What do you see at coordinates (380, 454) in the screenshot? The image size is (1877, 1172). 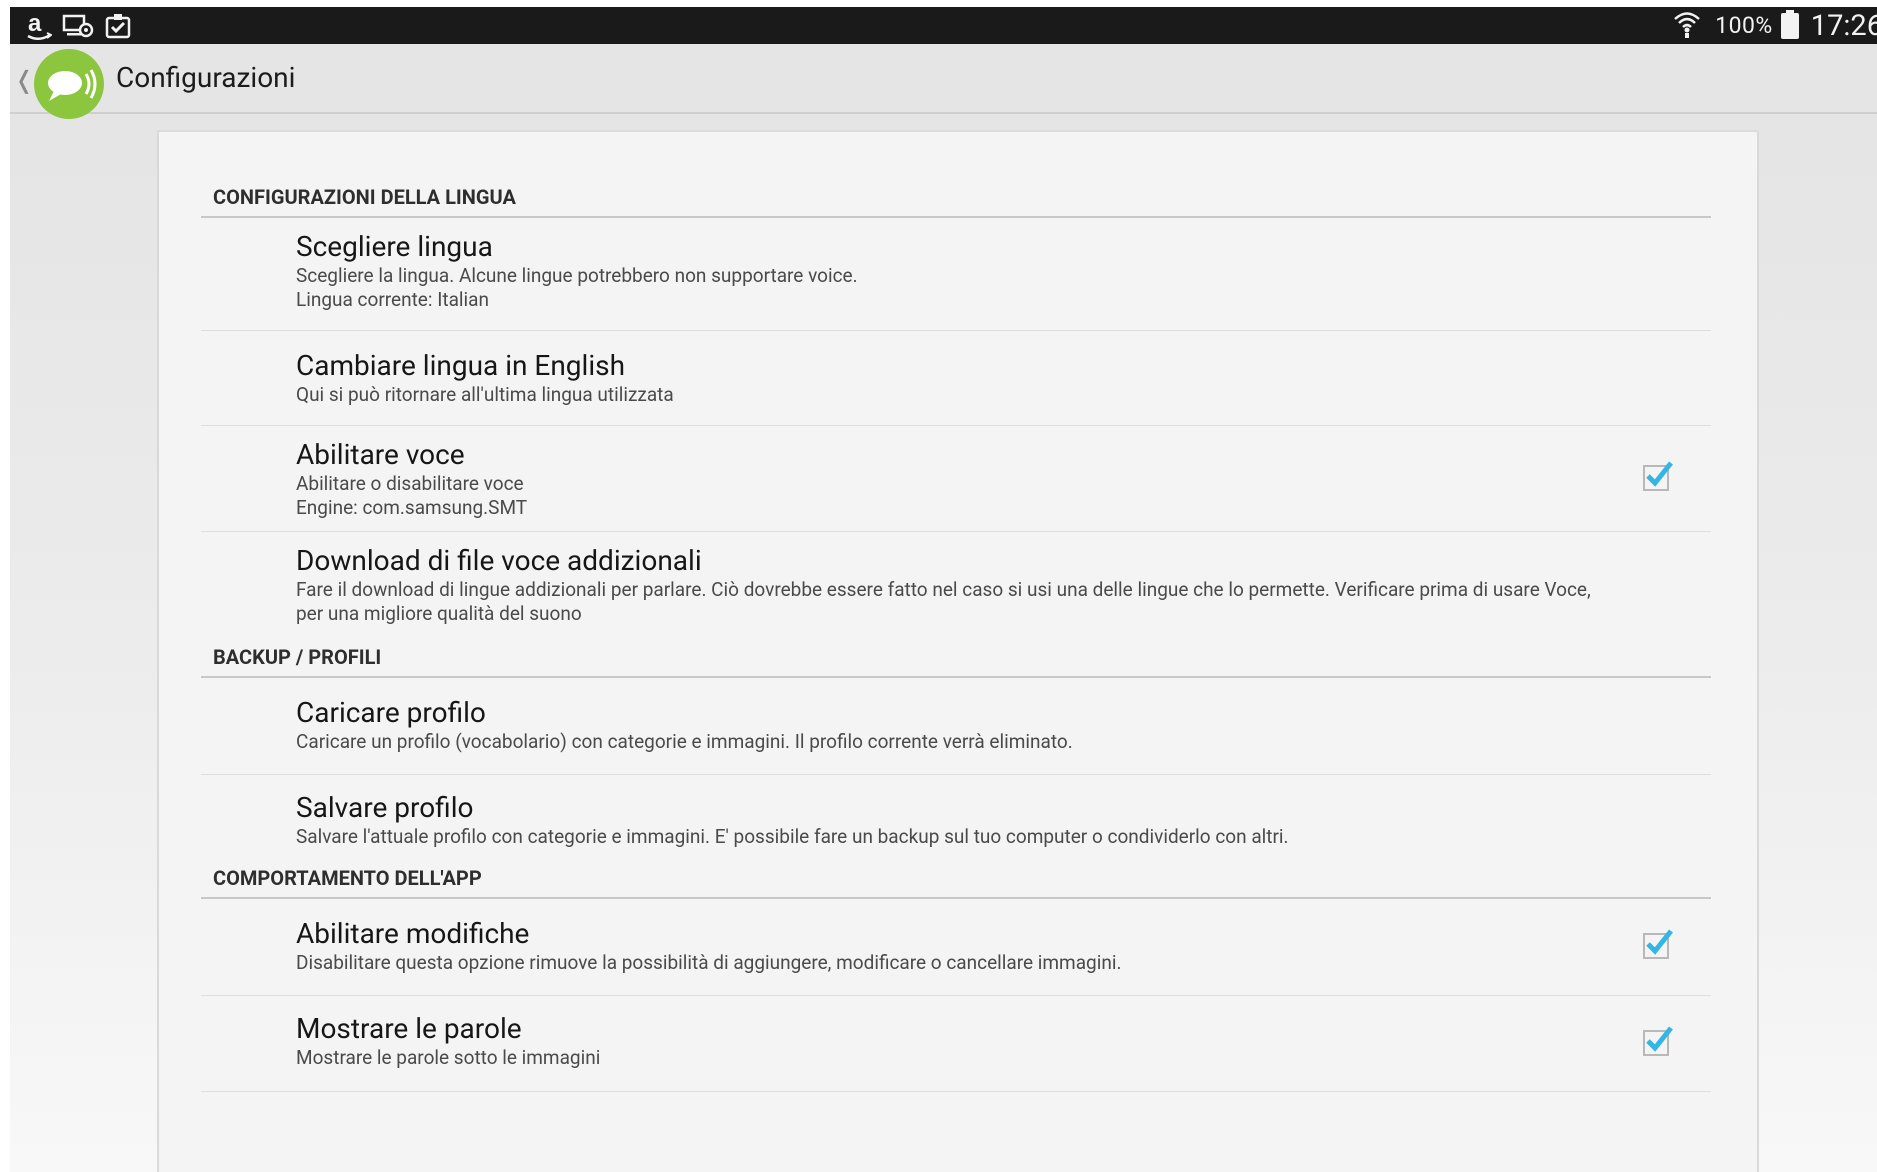 I see `pref-title: Abilitare voce` at bounding box center [380, 454].